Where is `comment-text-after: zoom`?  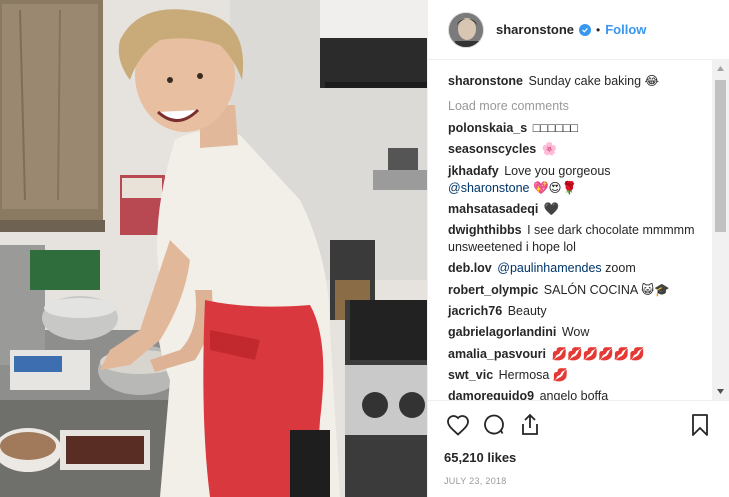
comment-text-after: zoom is located at coordinates (620, 268).